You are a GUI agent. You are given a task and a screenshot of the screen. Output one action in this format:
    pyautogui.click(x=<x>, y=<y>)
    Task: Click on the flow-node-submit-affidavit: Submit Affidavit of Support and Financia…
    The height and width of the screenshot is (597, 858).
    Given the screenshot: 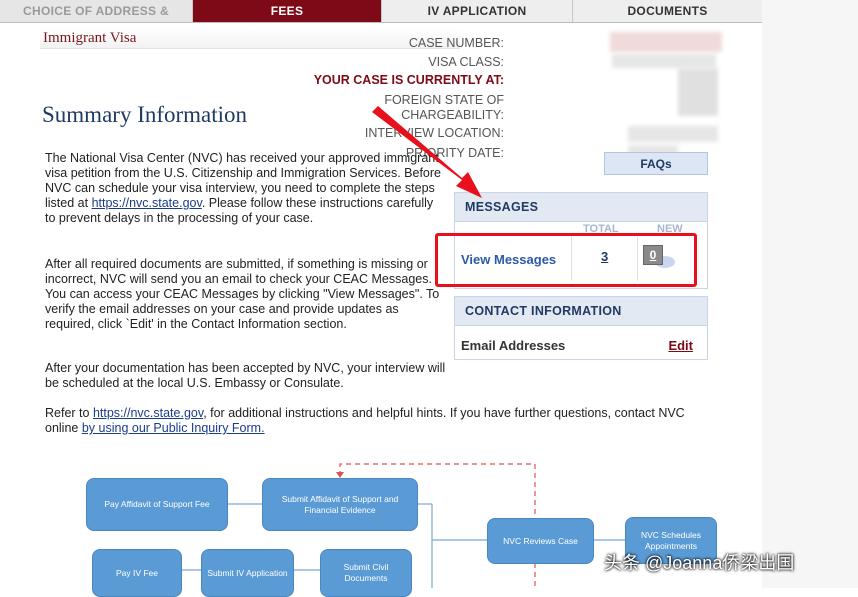 What is the action you would take?
    pyautogui.click(x=340, y=504)
    